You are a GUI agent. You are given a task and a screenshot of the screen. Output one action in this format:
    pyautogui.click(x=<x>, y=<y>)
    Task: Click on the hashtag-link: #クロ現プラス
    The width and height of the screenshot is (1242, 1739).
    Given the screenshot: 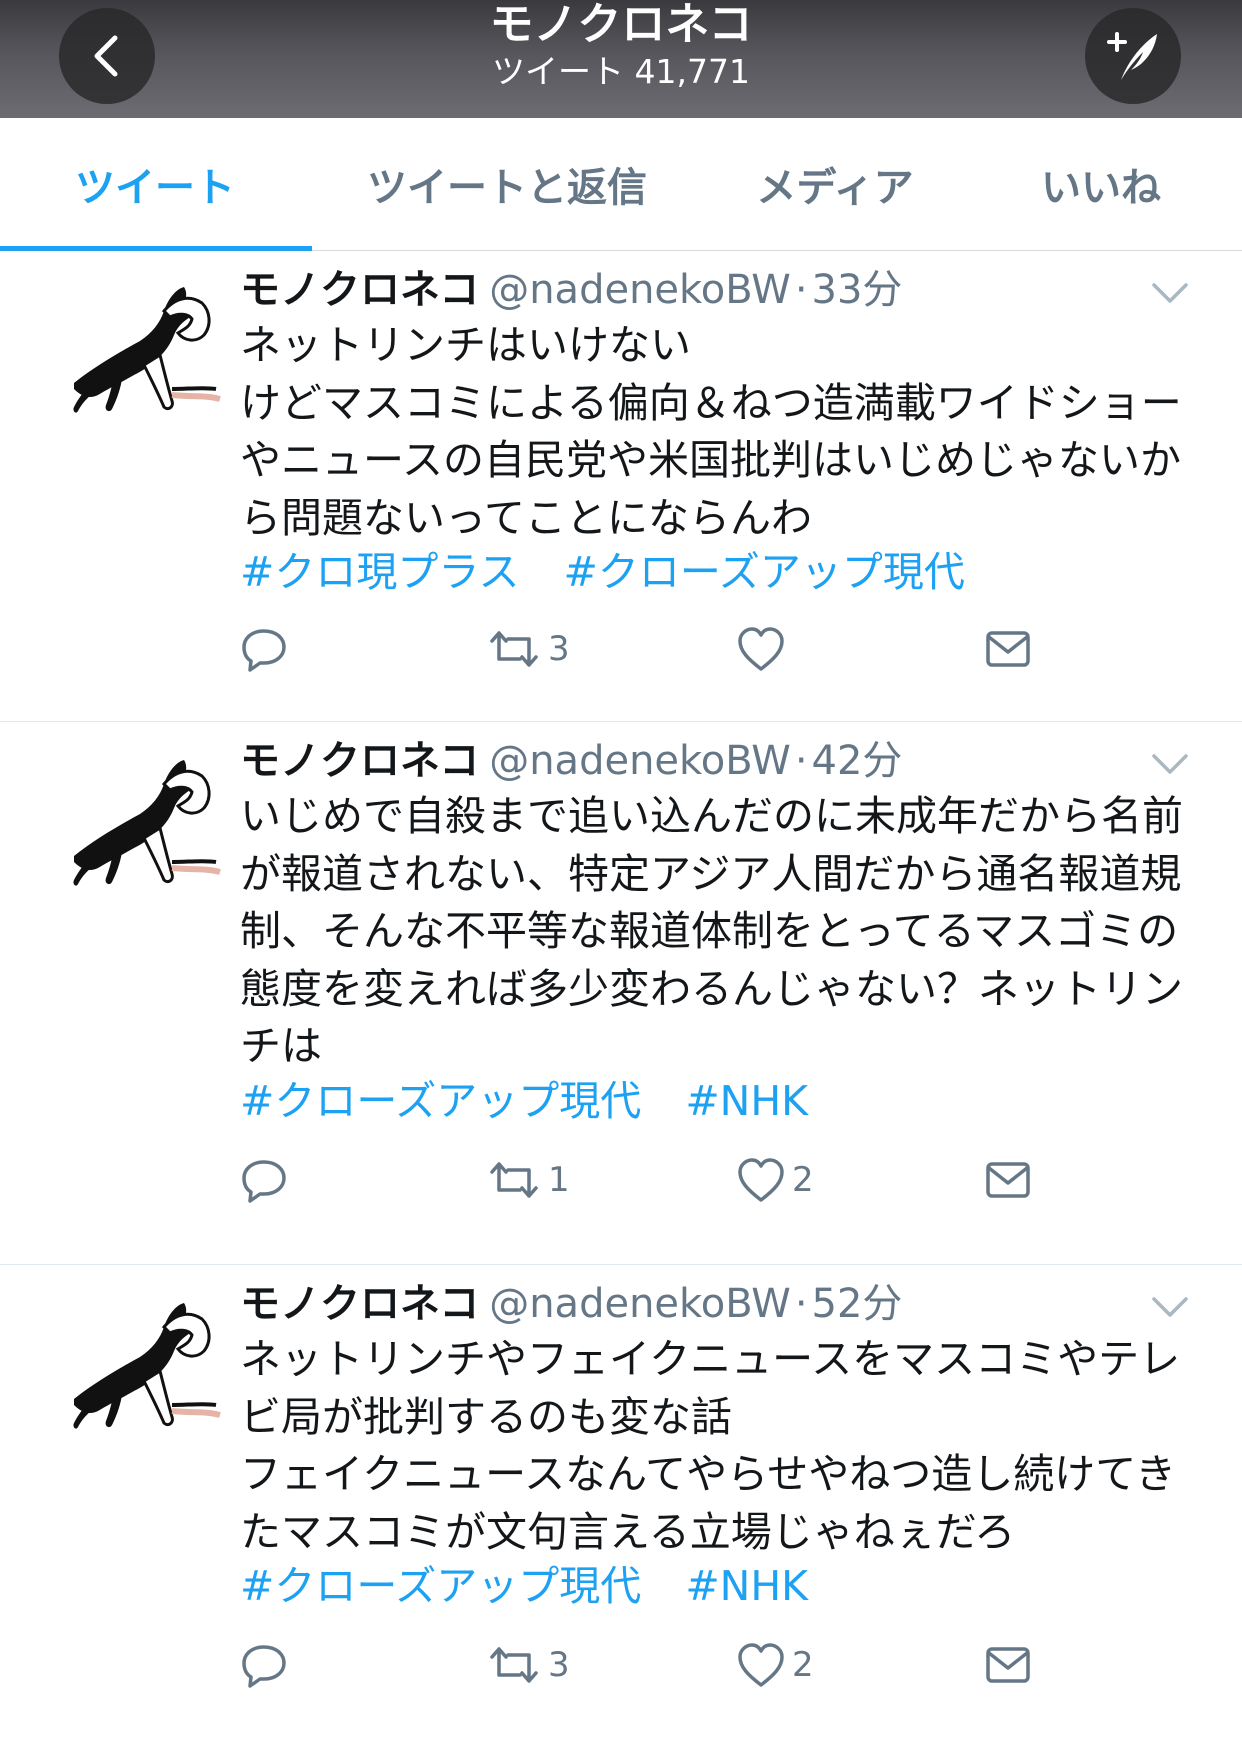 What is the action you would take?
    pyautogui.click(x=380, y=572)
    